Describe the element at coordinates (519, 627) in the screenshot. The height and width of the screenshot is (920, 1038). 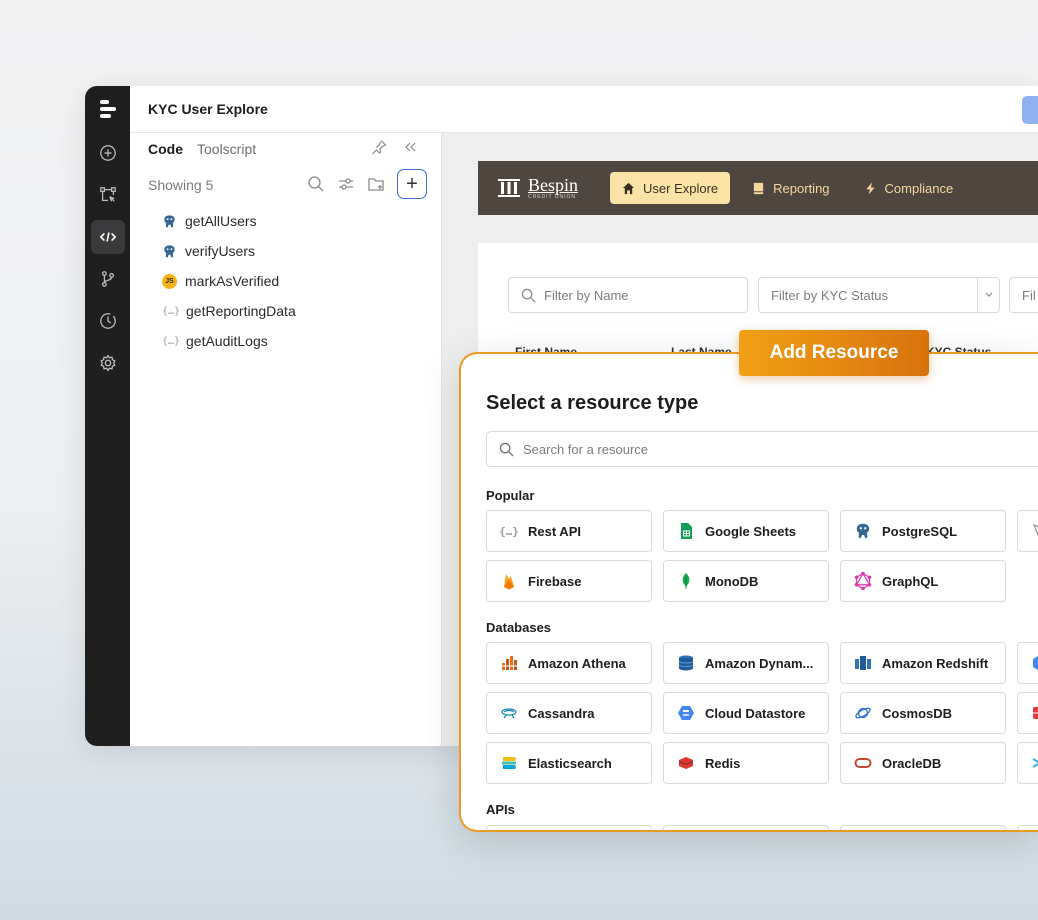
I see `section-databases: Databases` at that location.